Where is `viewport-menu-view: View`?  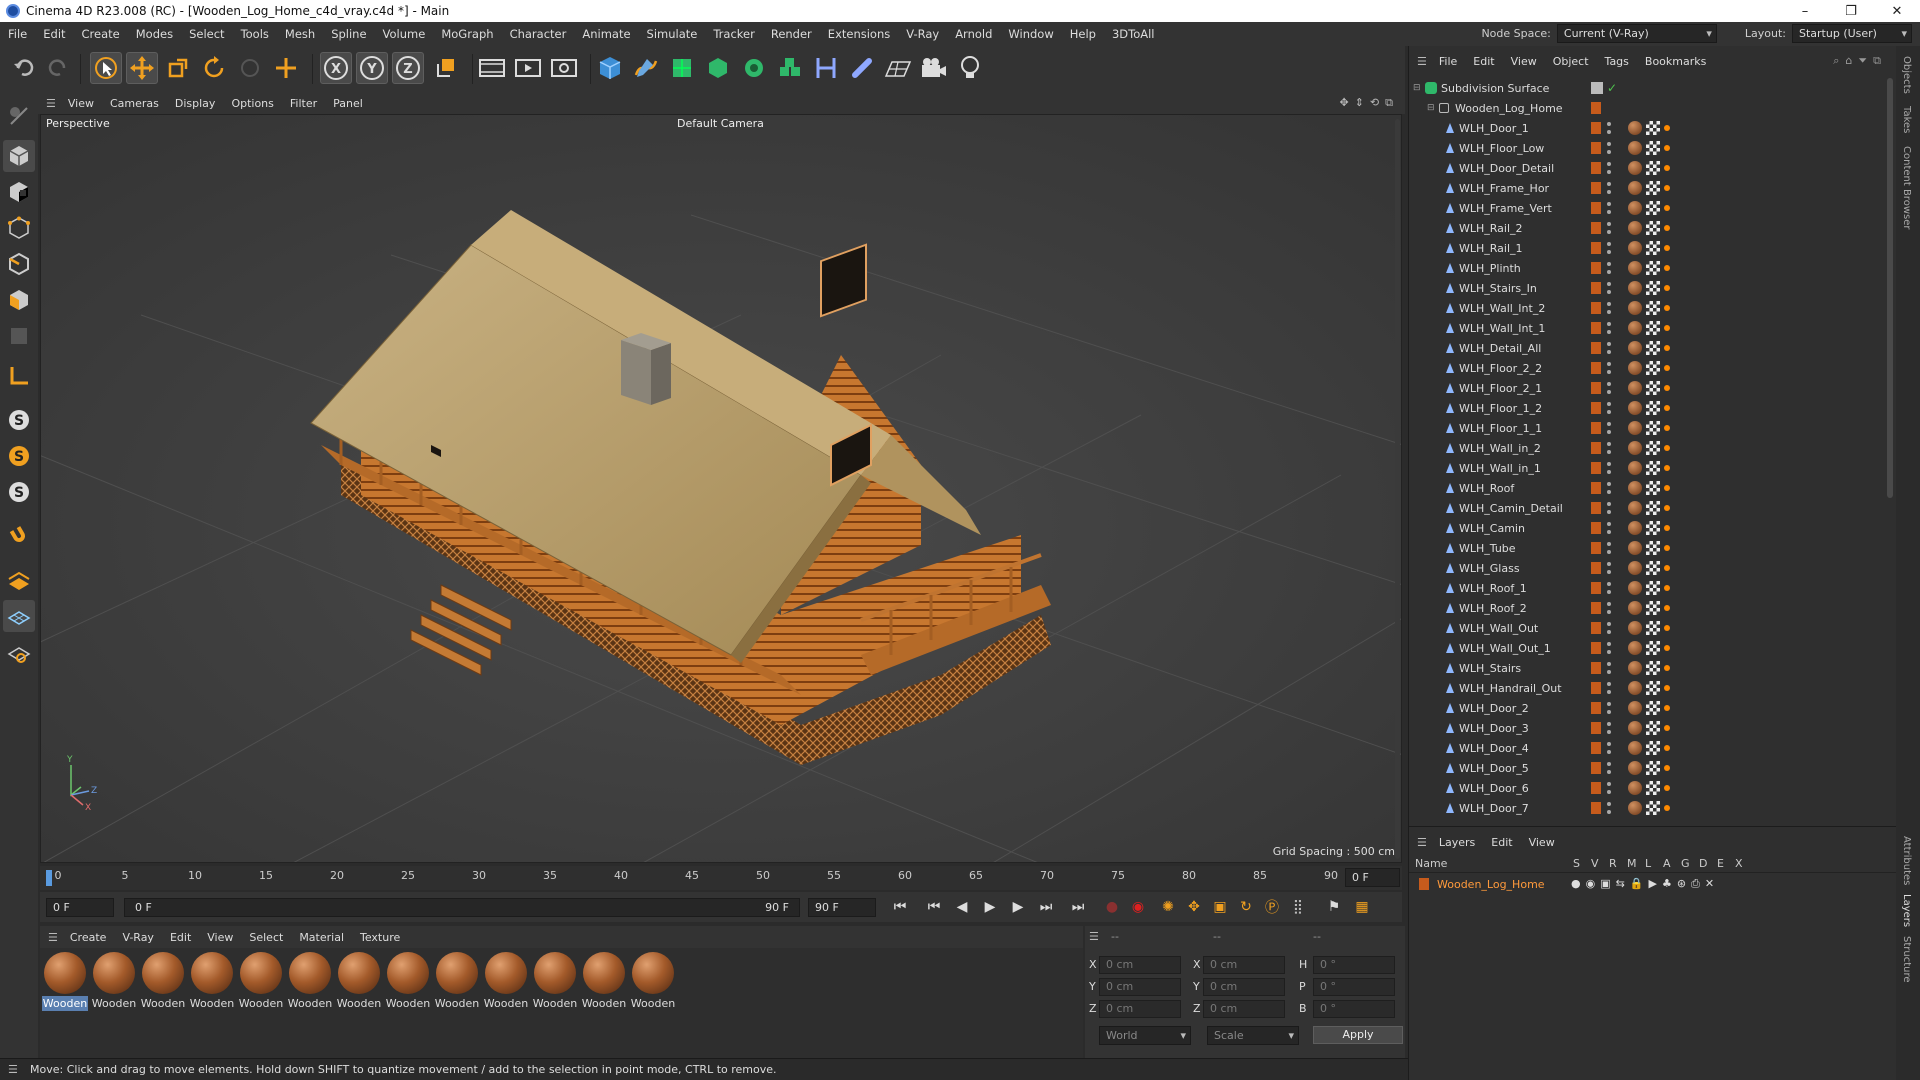
viewport-menu-view: View is located at coordinates (81, 103).